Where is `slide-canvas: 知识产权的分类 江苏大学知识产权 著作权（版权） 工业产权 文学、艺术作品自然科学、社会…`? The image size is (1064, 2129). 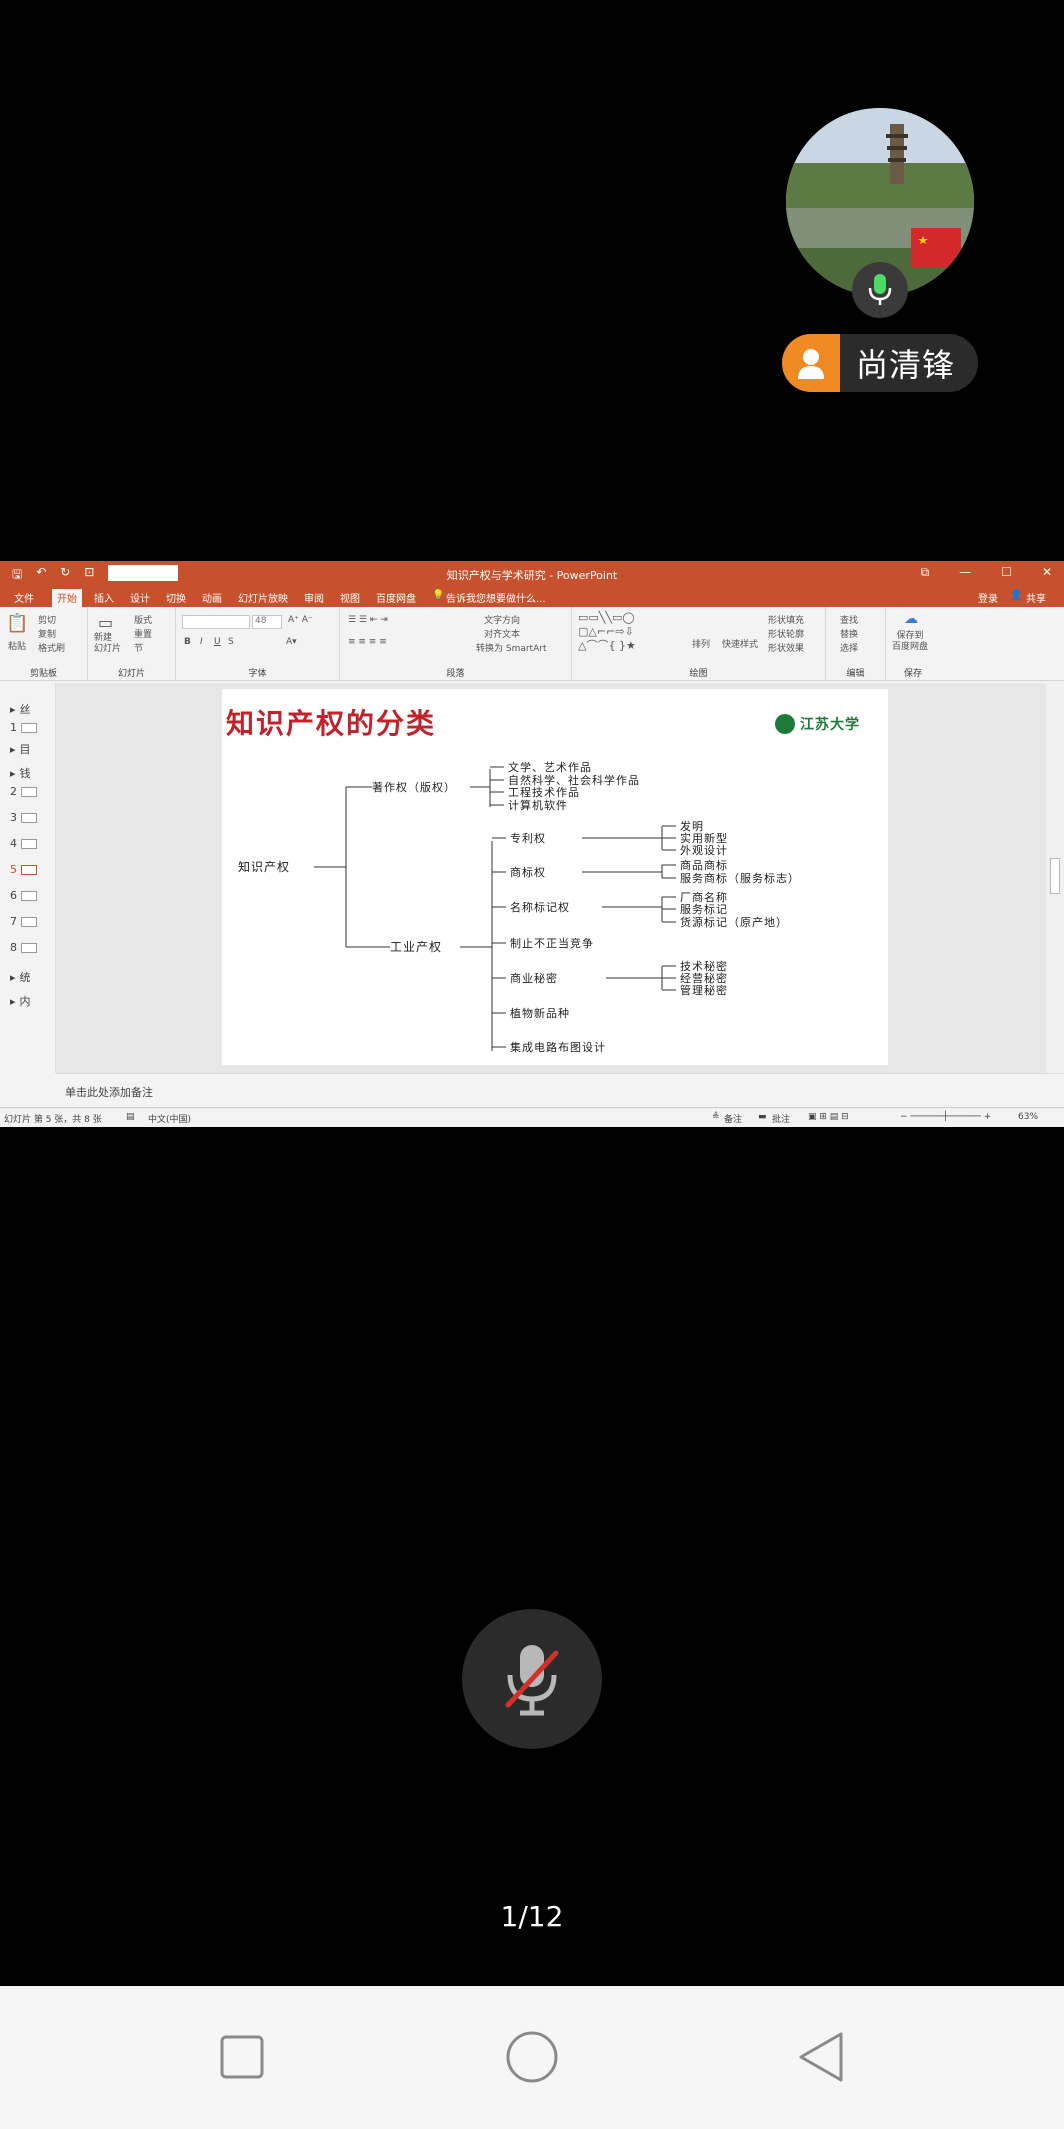
slide-canvas: 知识产权的分类 江苏大学知识产权 著作权（版权） 工业产权 文学、艺术作品自然科学、社会… is located at coordinates (543, 880).